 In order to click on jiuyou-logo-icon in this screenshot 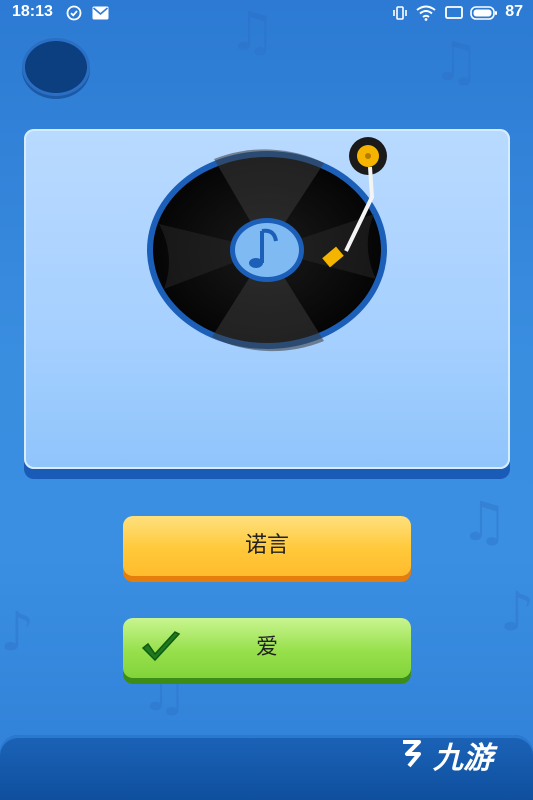, I will do `click(413, 757)`.